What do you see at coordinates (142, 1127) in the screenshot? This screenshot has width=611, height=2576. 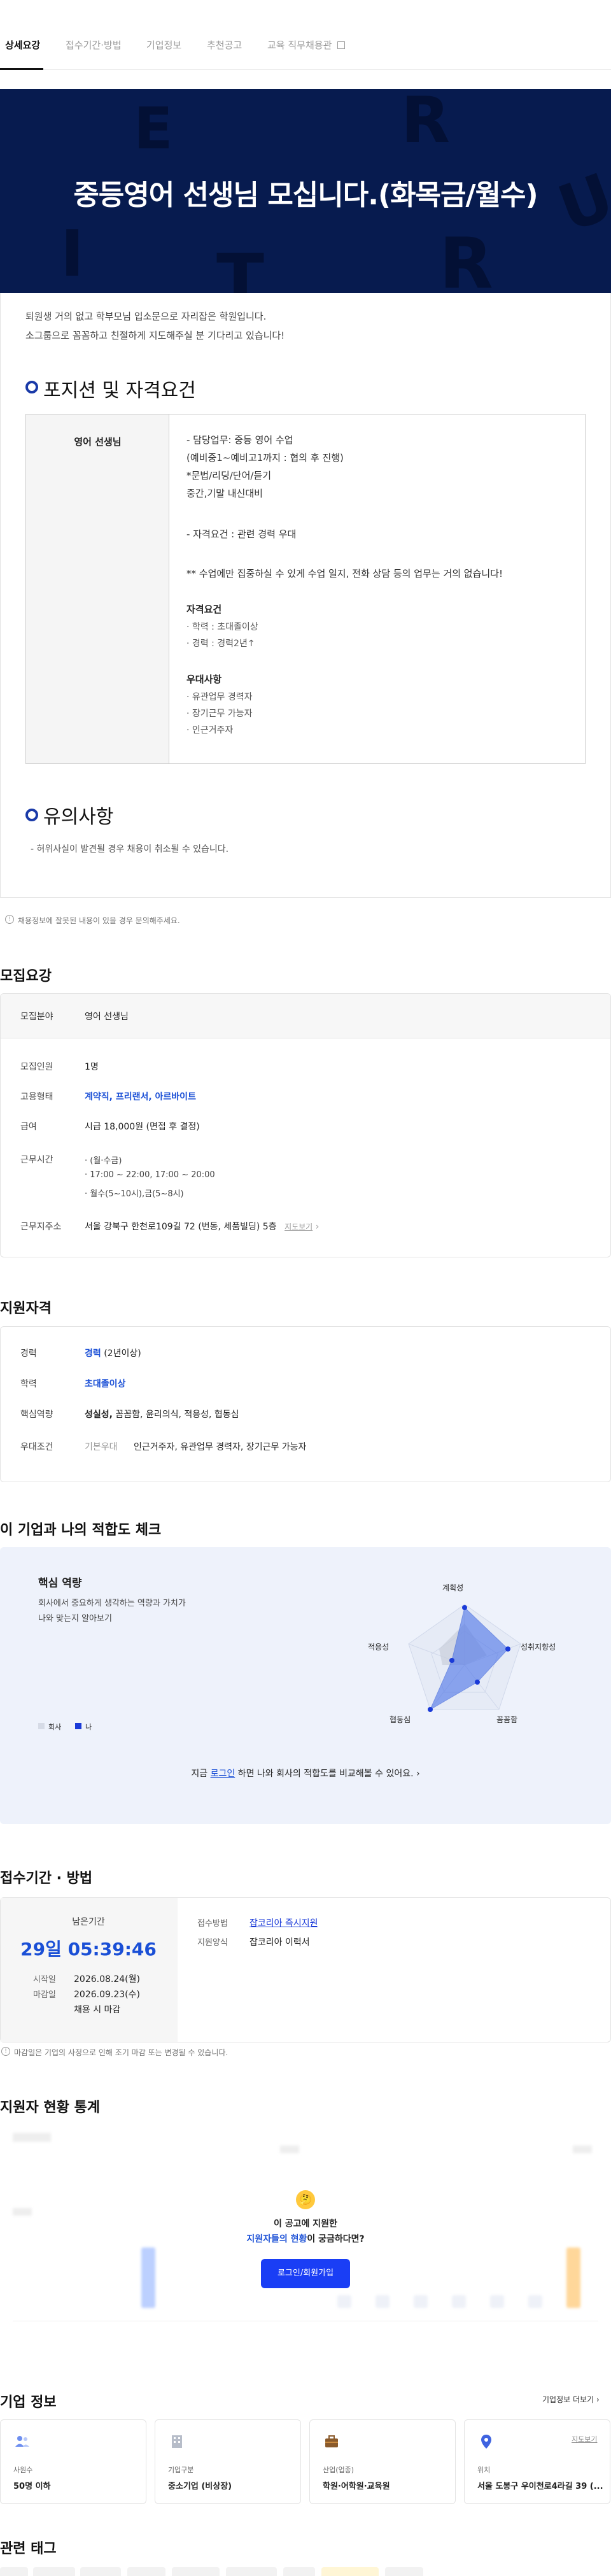 I see `pay-value: 시급 18,000원 (면접 후 결정)` at bounding box center [142, 1127].